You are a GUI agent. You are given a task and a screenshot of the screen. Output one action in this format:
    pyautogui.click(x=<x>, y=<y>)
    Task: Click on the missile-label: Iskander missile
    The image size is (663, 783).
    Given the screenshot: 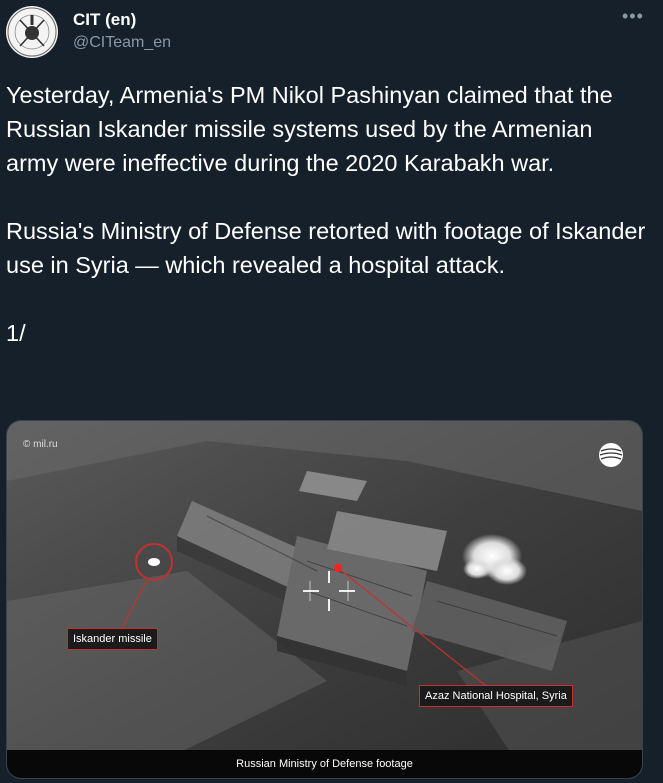 What is the action you would take?
    pyautogui.click(x=112, y=639)
    